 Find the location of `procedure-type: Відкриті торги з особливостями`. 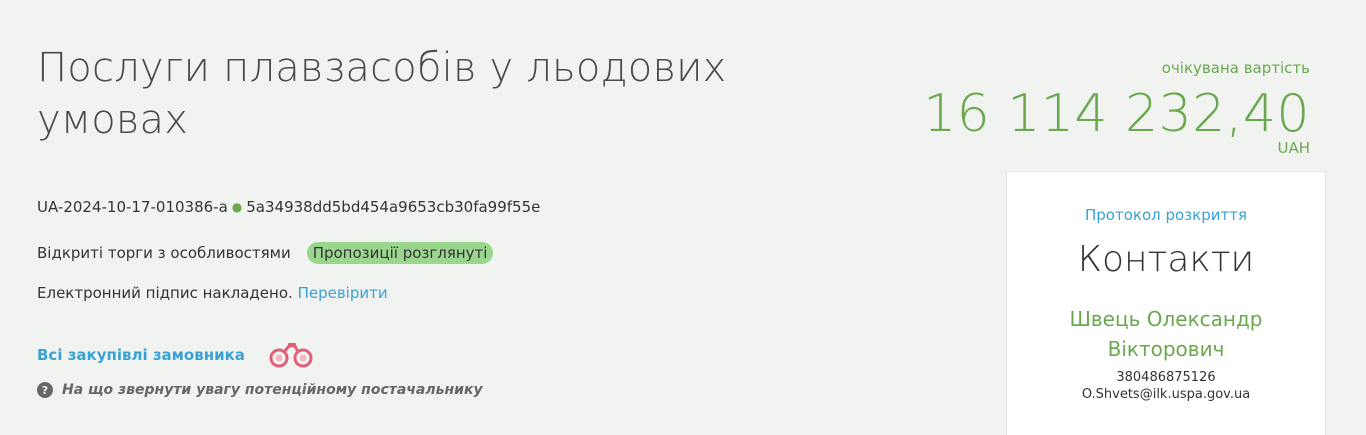

procedure-type: Відкриті торги з особливостями is located at coordinates (164, 253).